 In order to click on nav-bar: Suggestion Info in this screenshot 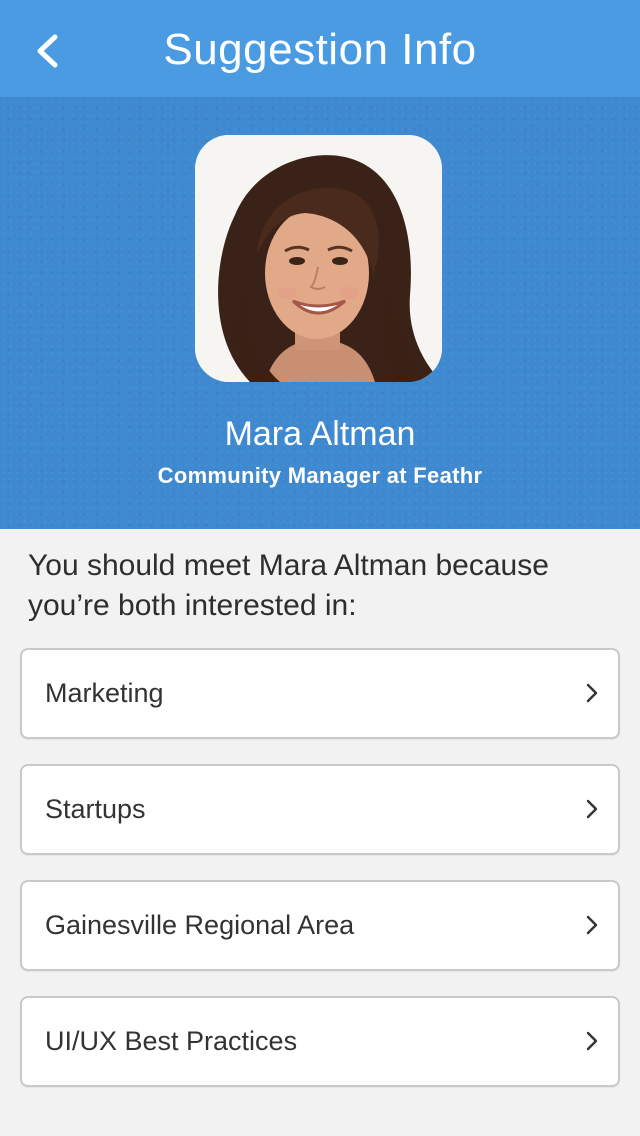, I will do `click(320, 49)`.